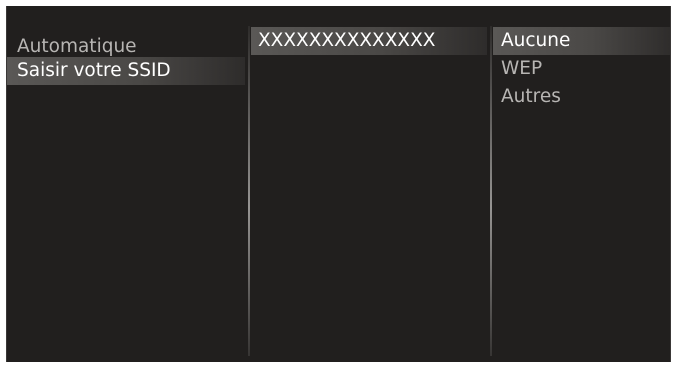  What do you see at coordinates (581, 41) in the screenshot?
I see `security-option-aucune: Aucune` at bounding box center [581, 41].